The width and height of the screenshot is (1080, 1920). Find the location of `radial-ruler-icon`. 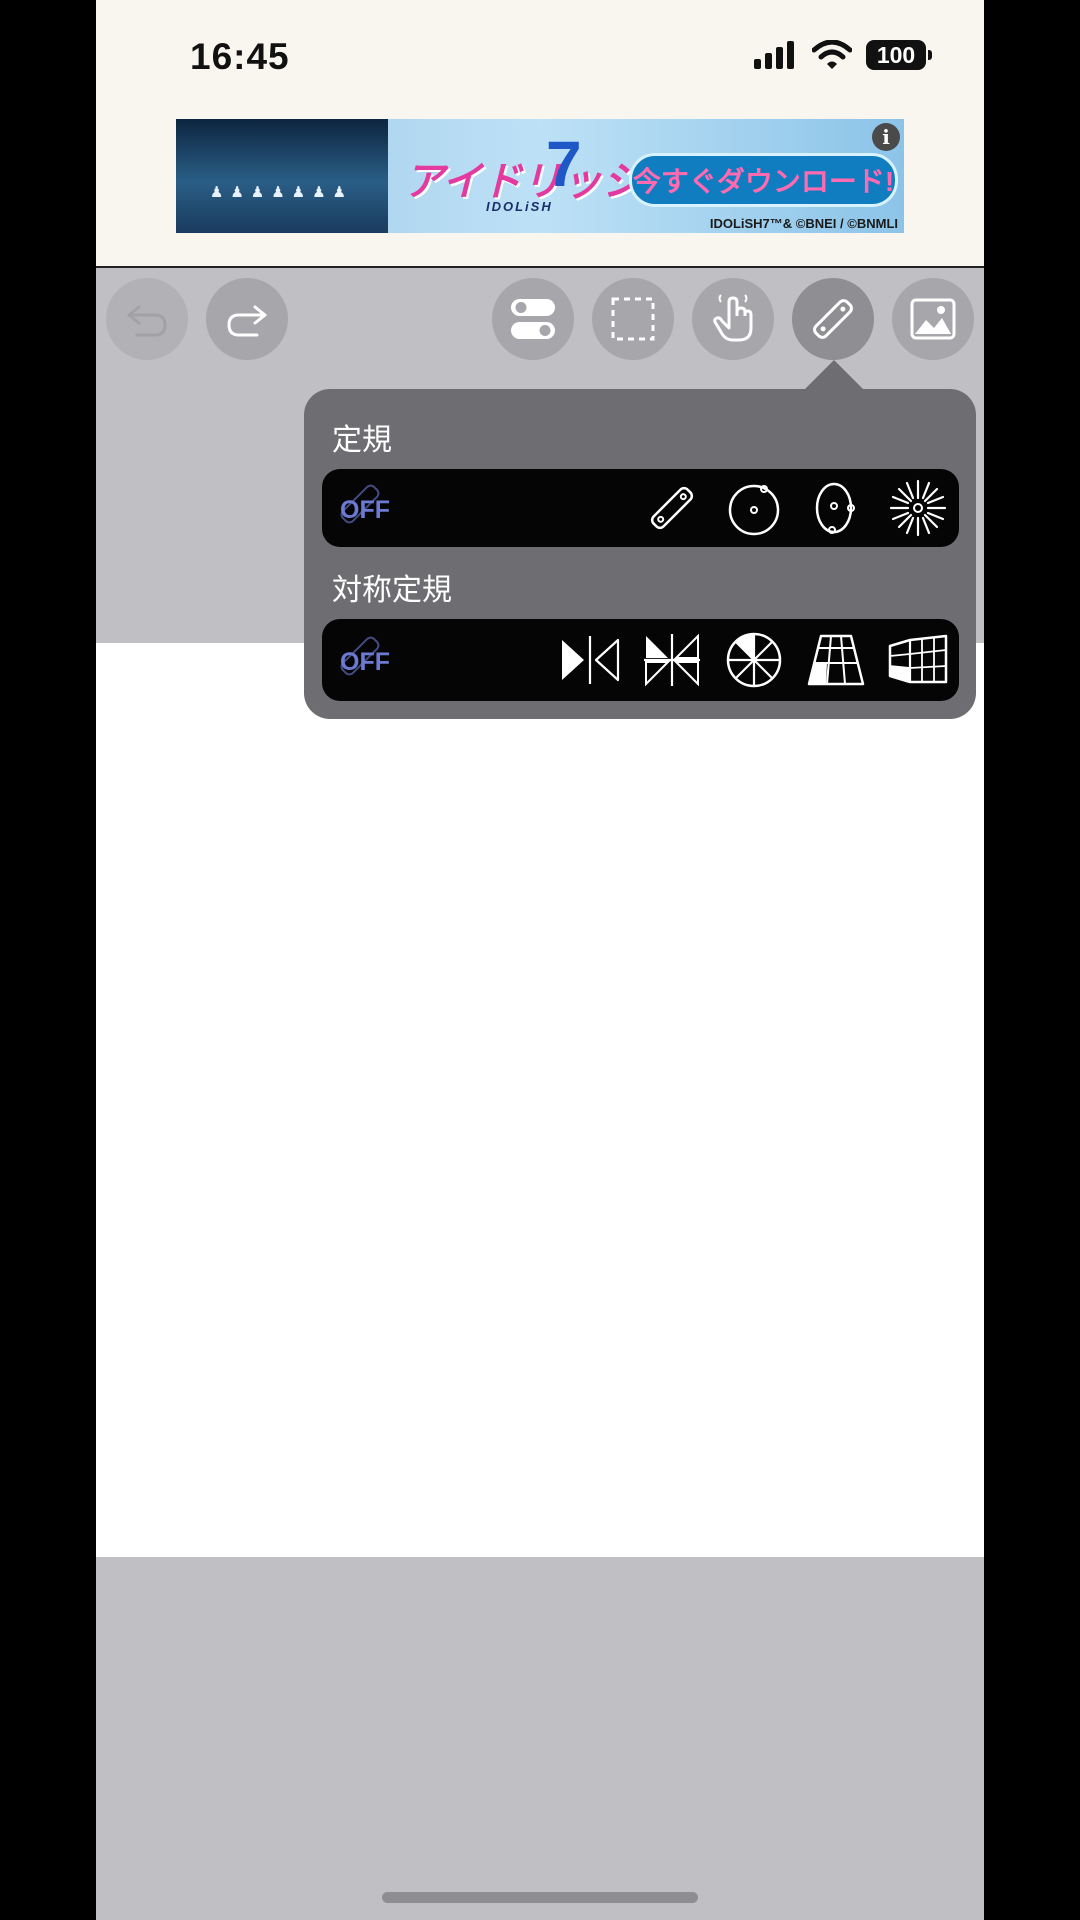

radial-ruler-icon is located at coordinates (918, 508).